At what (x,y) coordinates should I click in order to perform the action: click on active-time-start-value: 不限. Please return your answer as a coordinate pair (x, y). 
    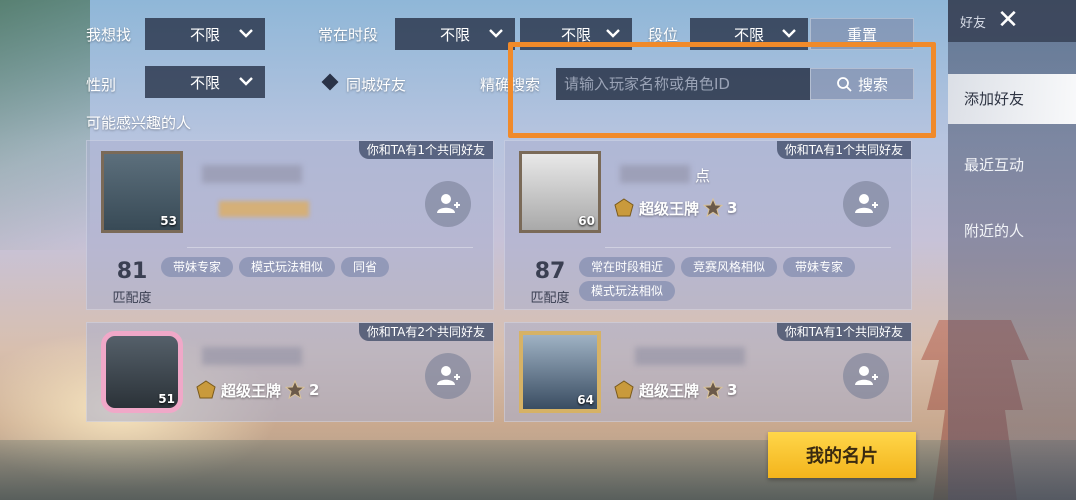
    Looking at the image, I should click on (454, 34).